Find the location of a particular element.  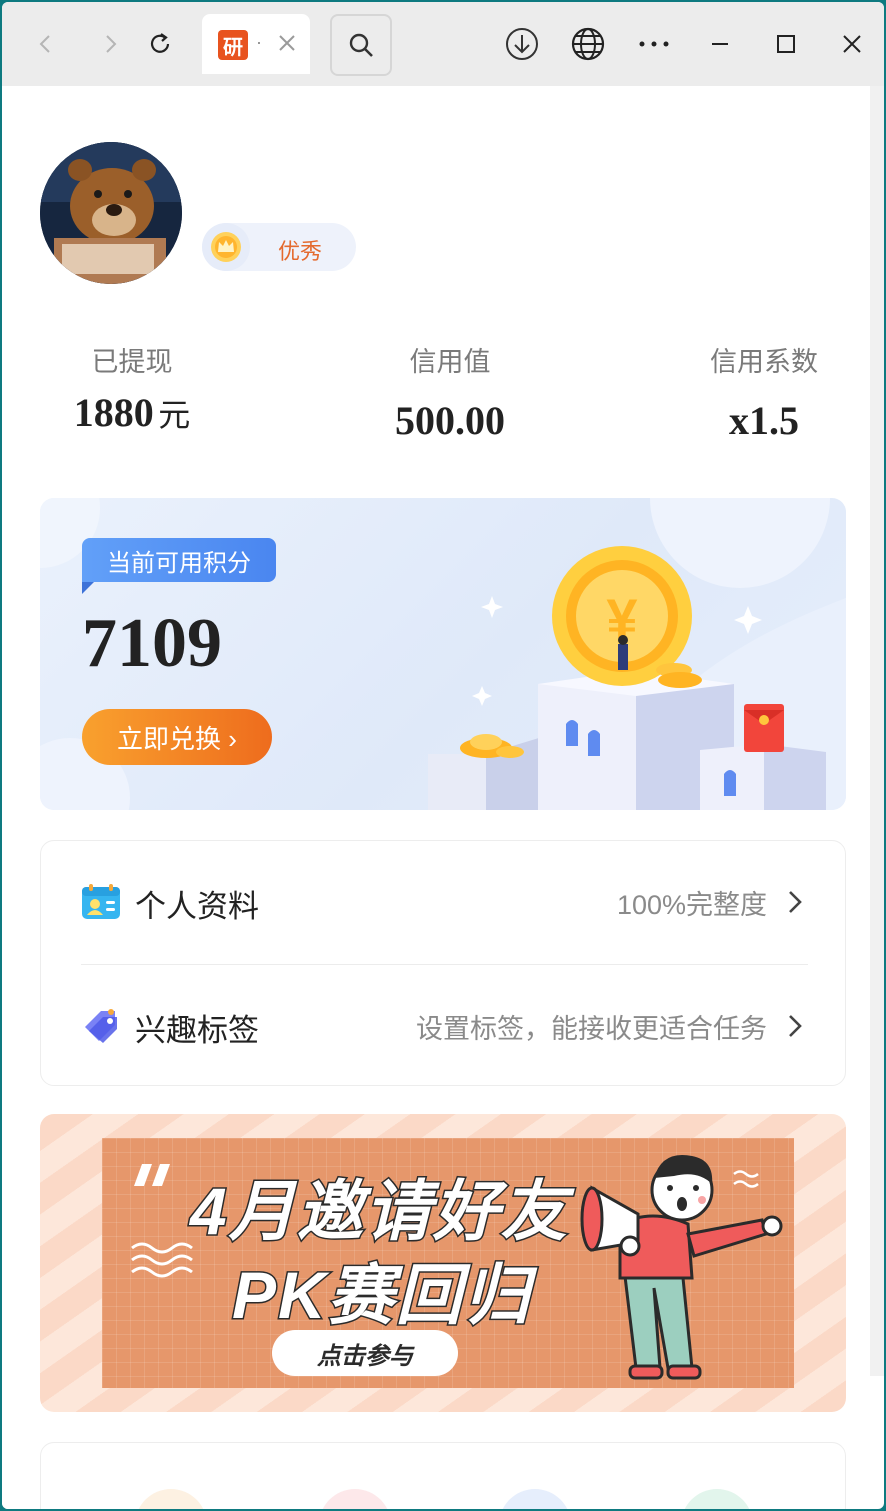

chevron-left-icon is located at coordinates (44, 44).